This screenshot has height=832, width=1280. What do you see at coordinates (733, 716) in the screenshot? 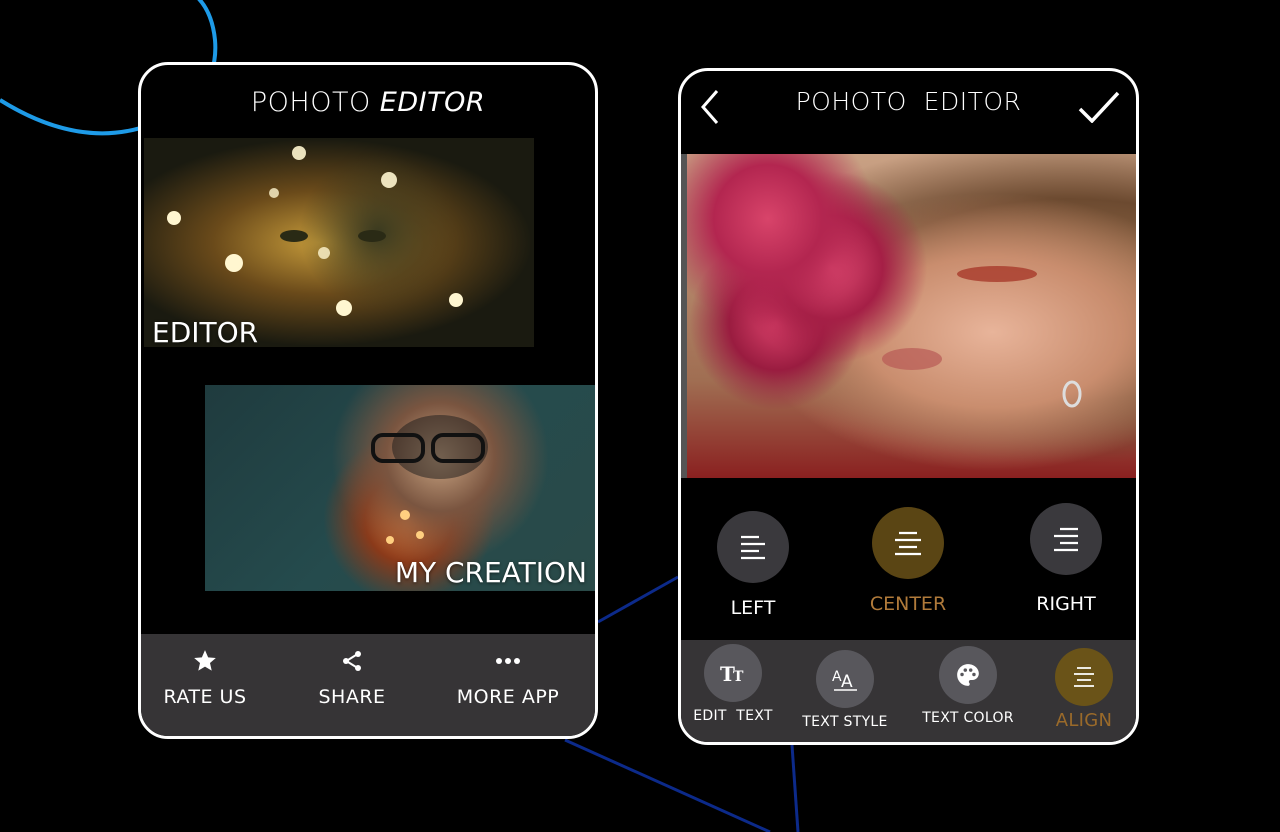
I see `edit-text-label: EDIT TEXT` at bounding box center [733, 716].